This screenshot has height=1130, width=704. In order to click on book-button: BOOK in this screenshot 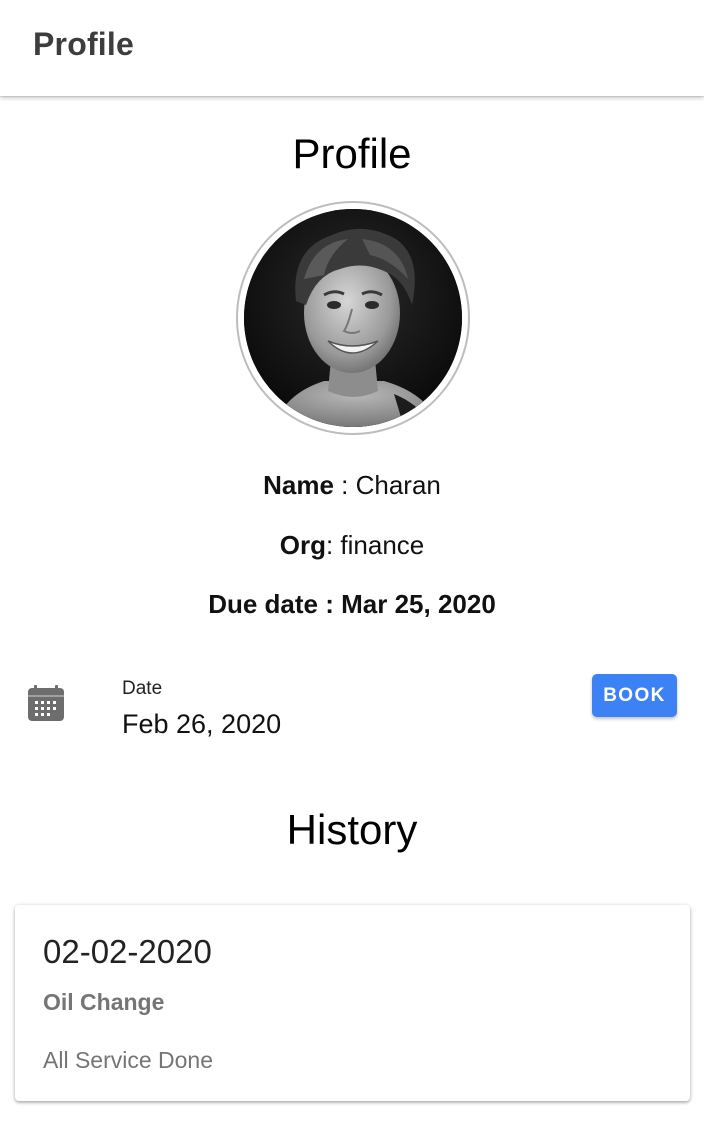, I will do `click(634, 695)`.